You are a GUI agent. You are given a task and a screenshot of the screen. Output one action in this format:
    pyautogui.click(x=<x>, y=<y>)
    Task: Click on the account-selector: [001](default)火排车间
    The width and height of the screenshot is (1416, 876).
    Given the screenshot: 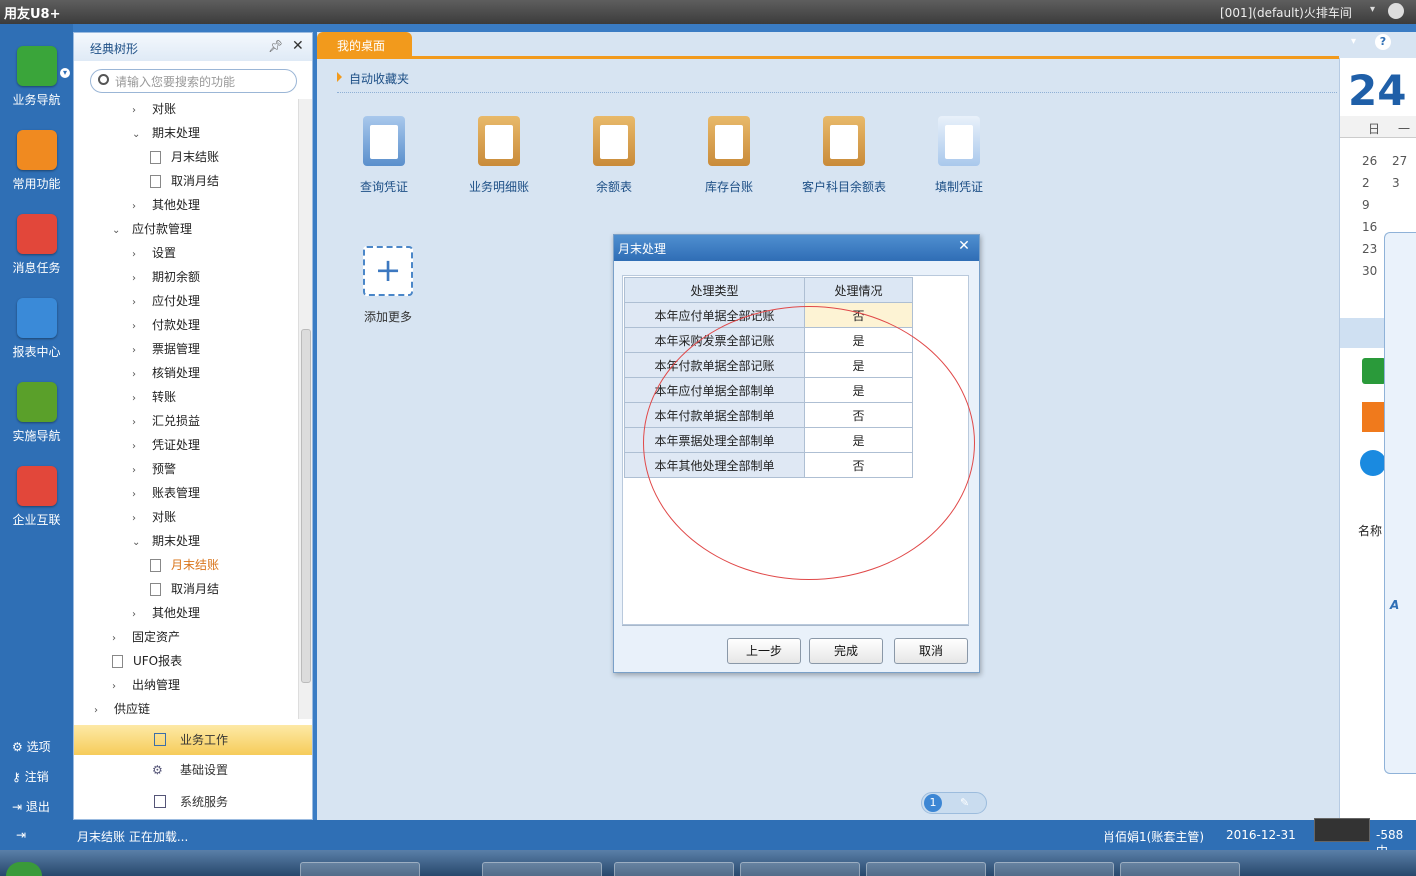 What is the action you would take?
    pyautogui.click(x=1286, y=12)
    